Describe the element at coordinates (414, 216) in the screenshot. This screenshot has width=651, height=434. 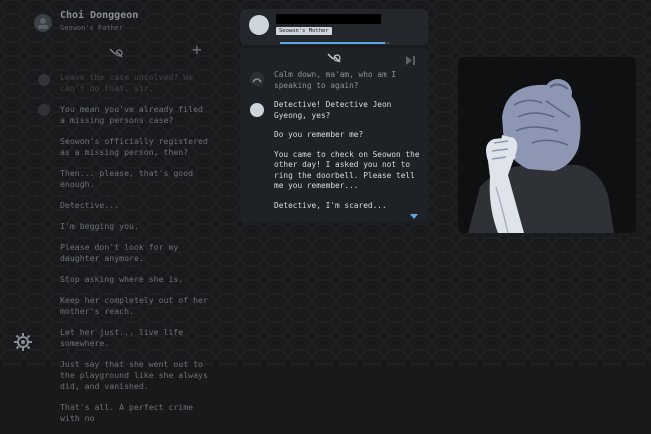
I see `scroll-down-icon` at that location.